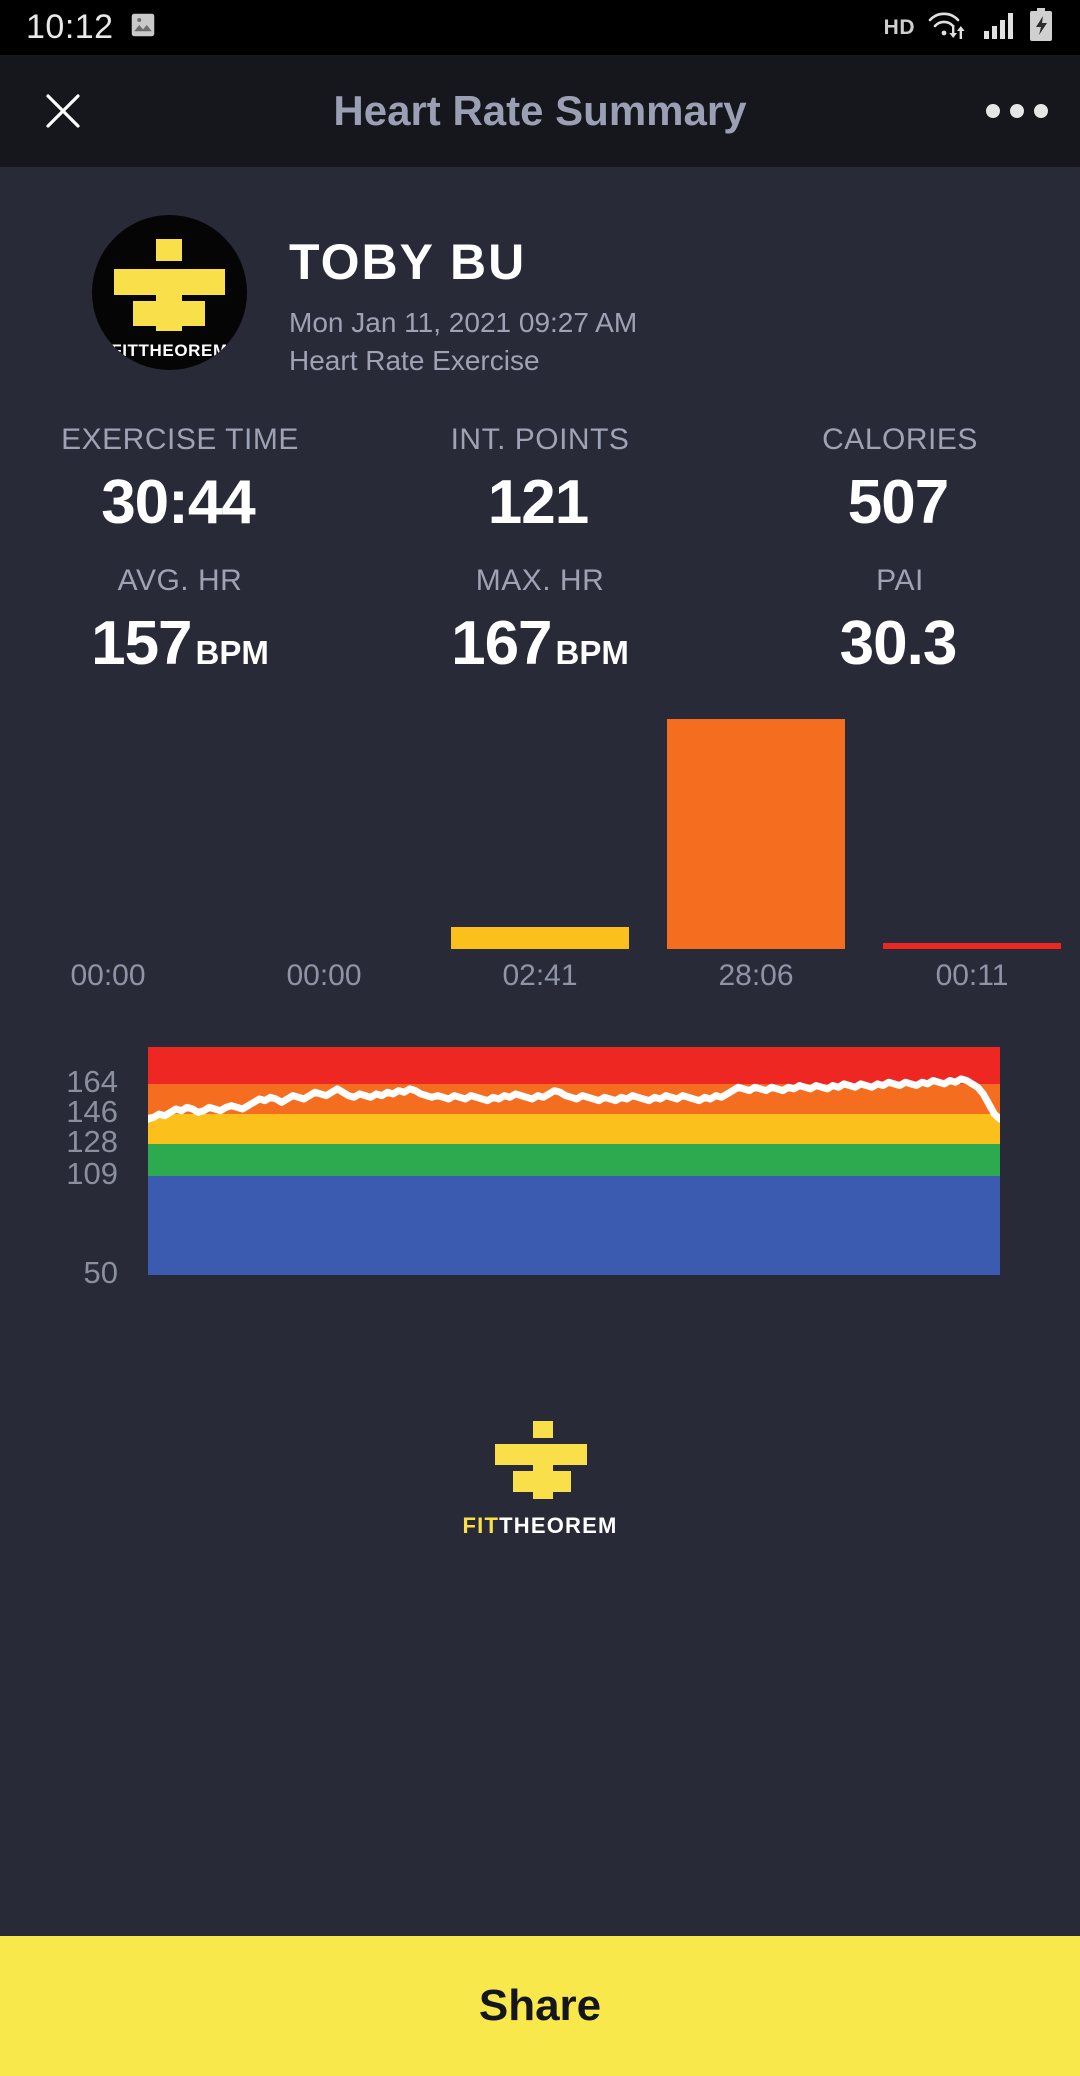 The height and width of the screenshot is (2076, 1080). Describe the element at coordinates (501, 643) in the screenshot. I see `stat-number: 167` at that location.